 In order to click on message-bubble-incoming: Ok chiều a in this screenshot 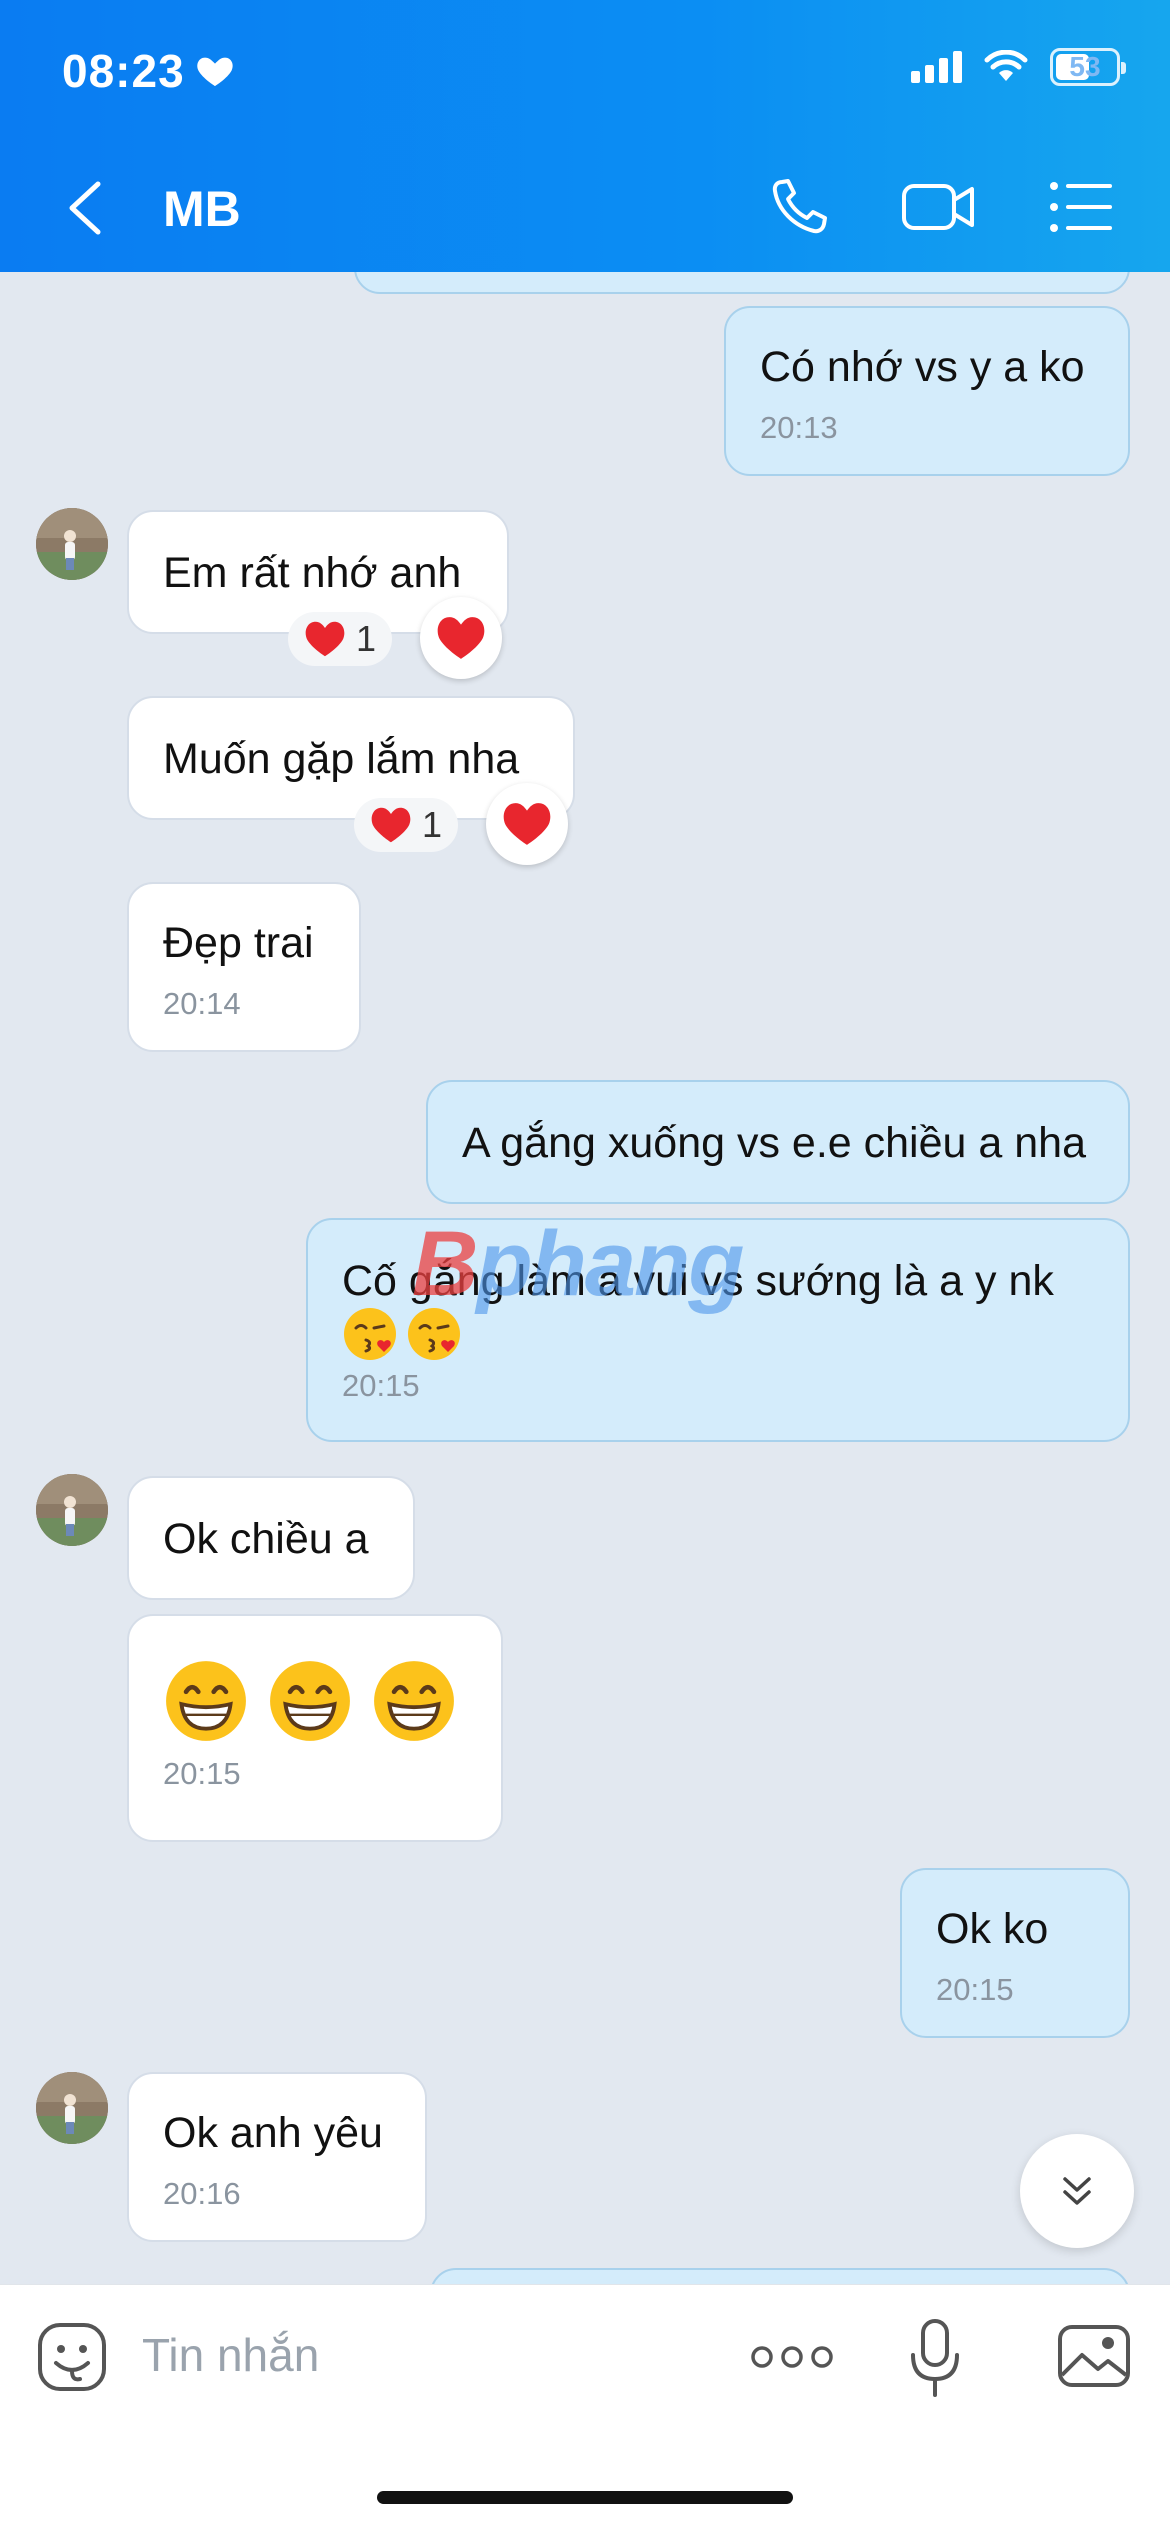, I will do `click(271, 1538)`.